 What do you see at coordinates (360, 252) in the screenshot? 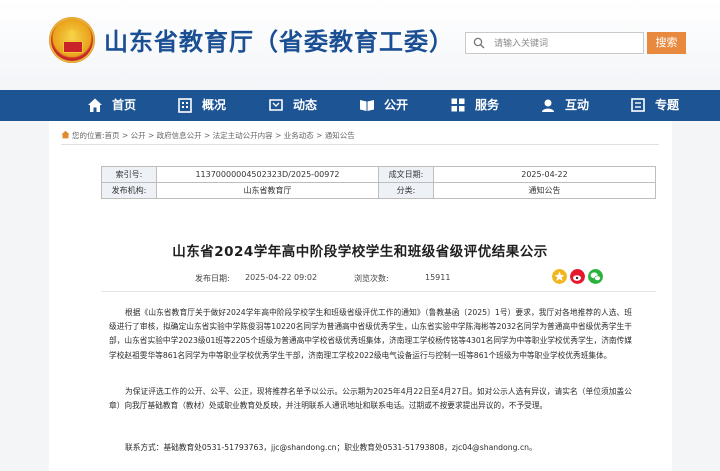
I see `article-title: 山东省2024学年高中阶段学校学生和班级省级评优结果公示` at bounding box center [360, 252].